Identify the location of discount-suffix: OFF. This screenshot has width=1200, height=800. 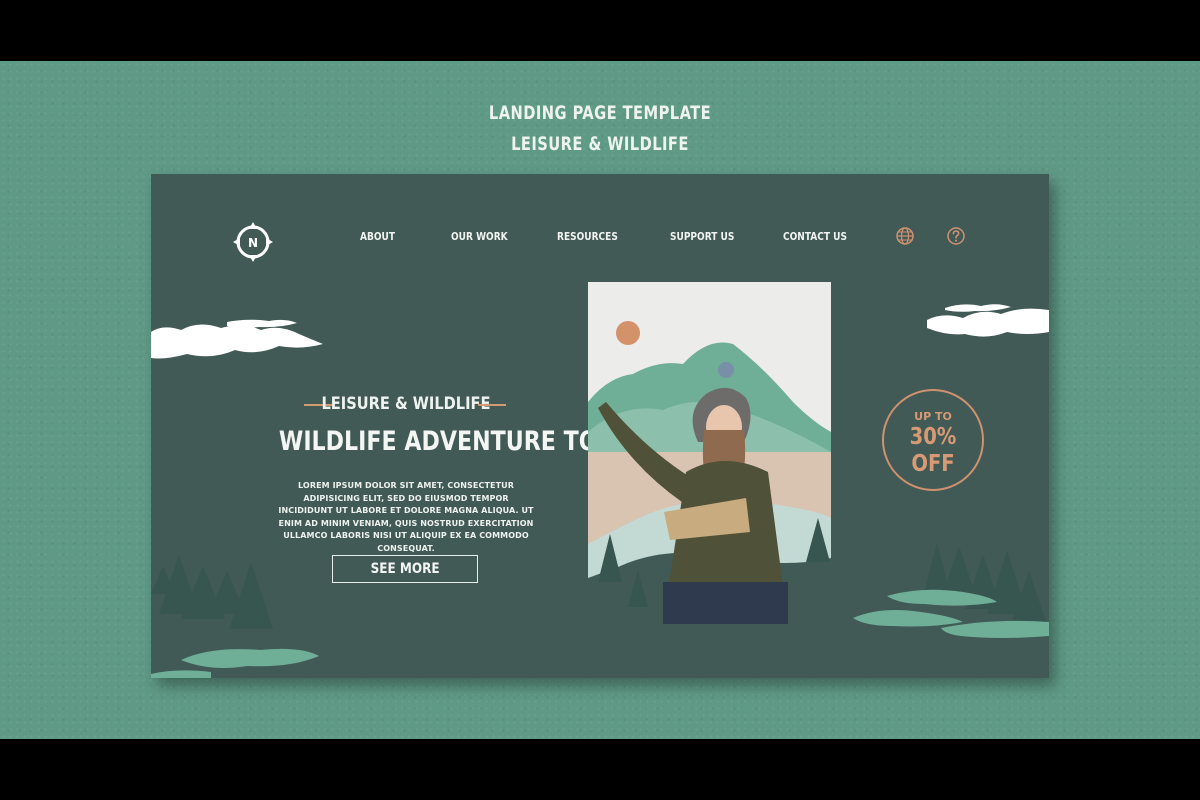
(933, 464).